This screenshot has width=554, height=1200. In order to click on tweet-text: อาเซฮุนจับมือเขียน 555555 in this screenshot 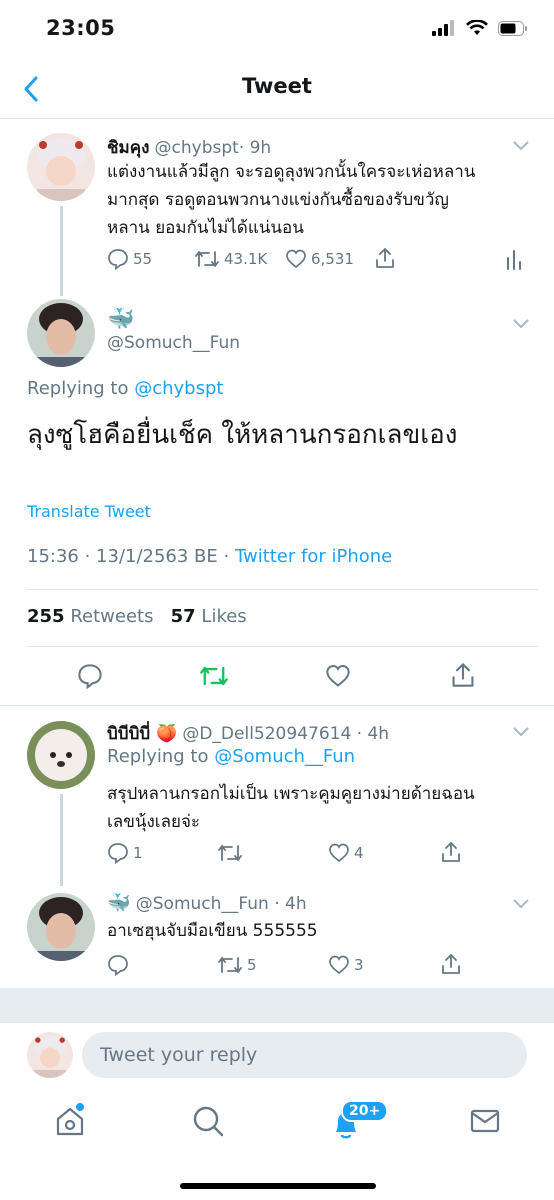, I will do `click(212, 931)`.